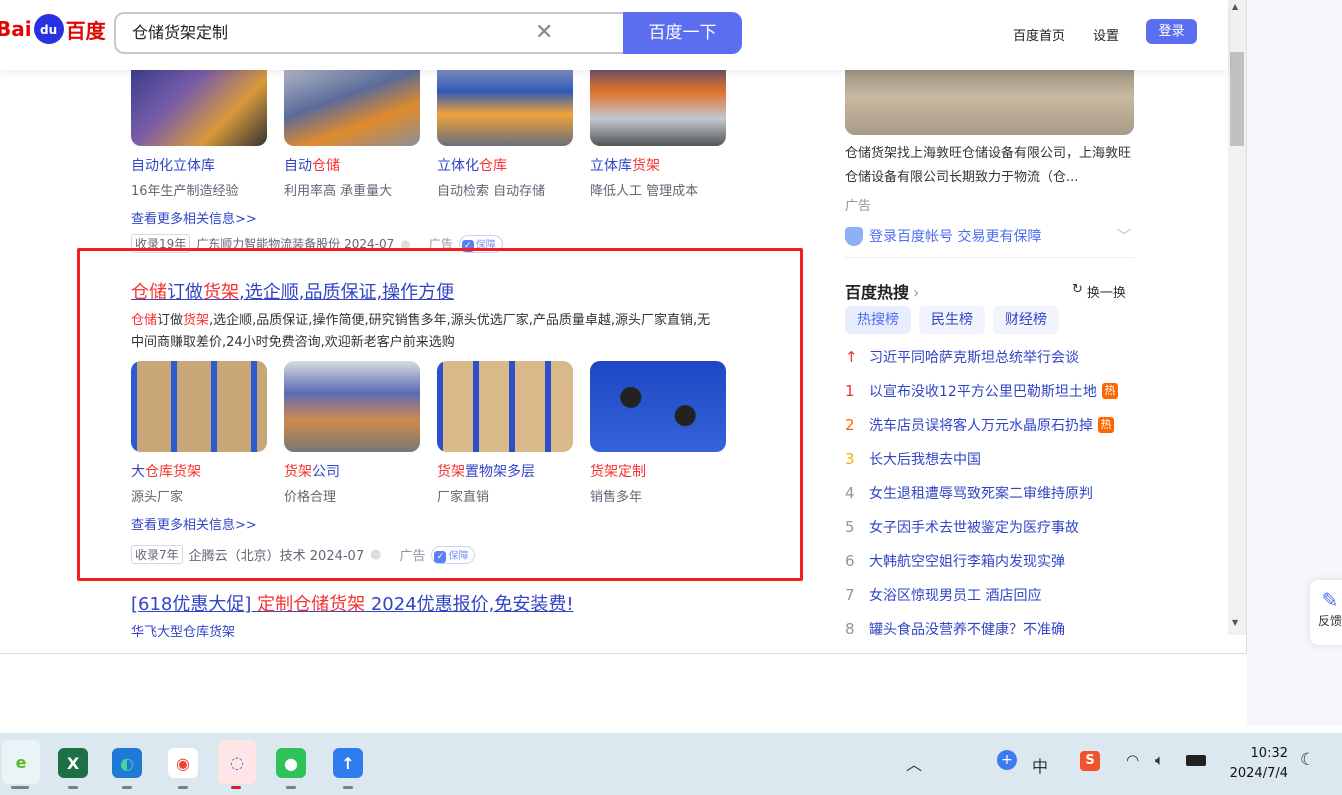  I want to click on hot-item: 3 长大后我想去中国, so click(913, 459).